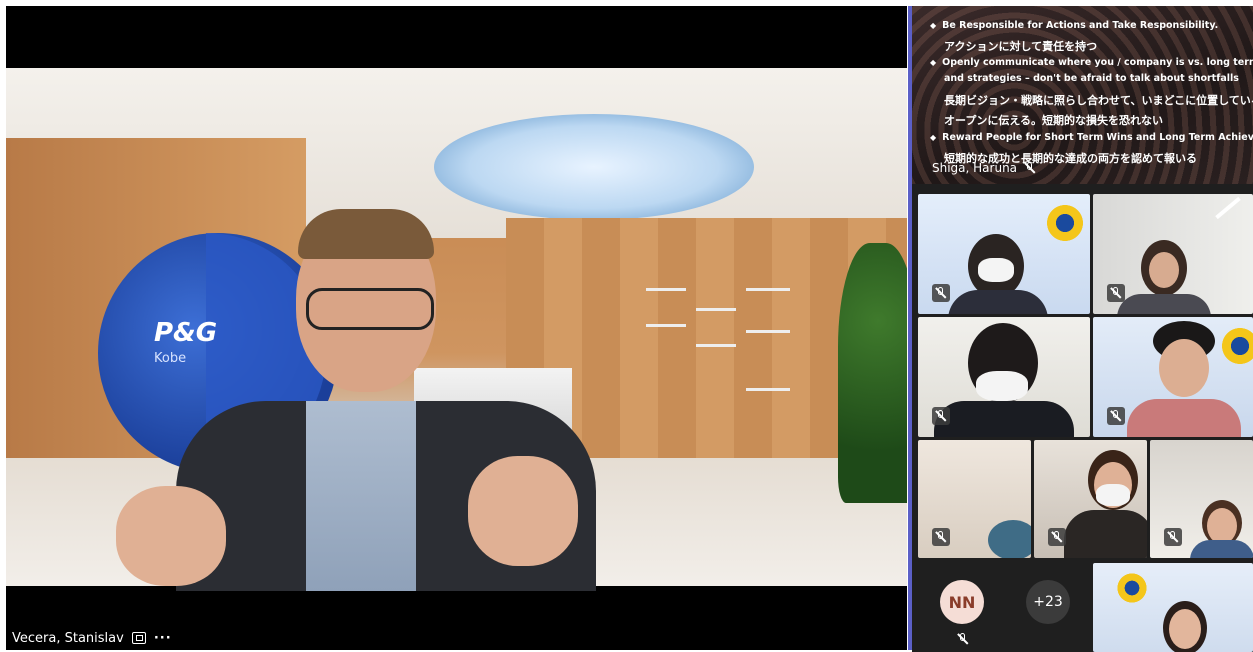 This screenshot has width=1253, height=652. Describe the element at coordinates (1054, 120) in the screenshot. I see `slide-bullet-2-jp-cont: オープンに伝える。短期的な損失を恐れない` at that location.